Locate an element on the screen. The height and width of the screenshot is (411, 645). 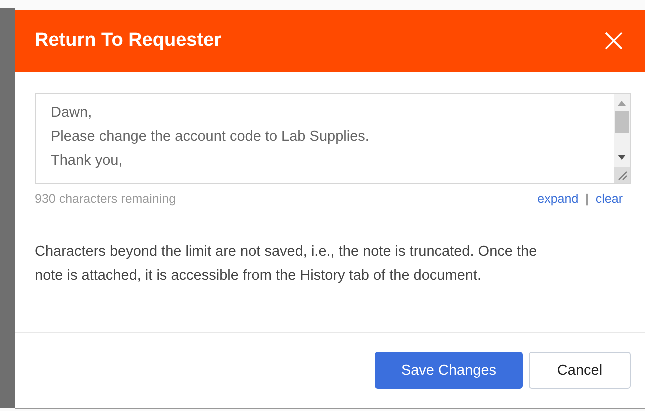
expand-link: expand is located at coordinates (558, 199).